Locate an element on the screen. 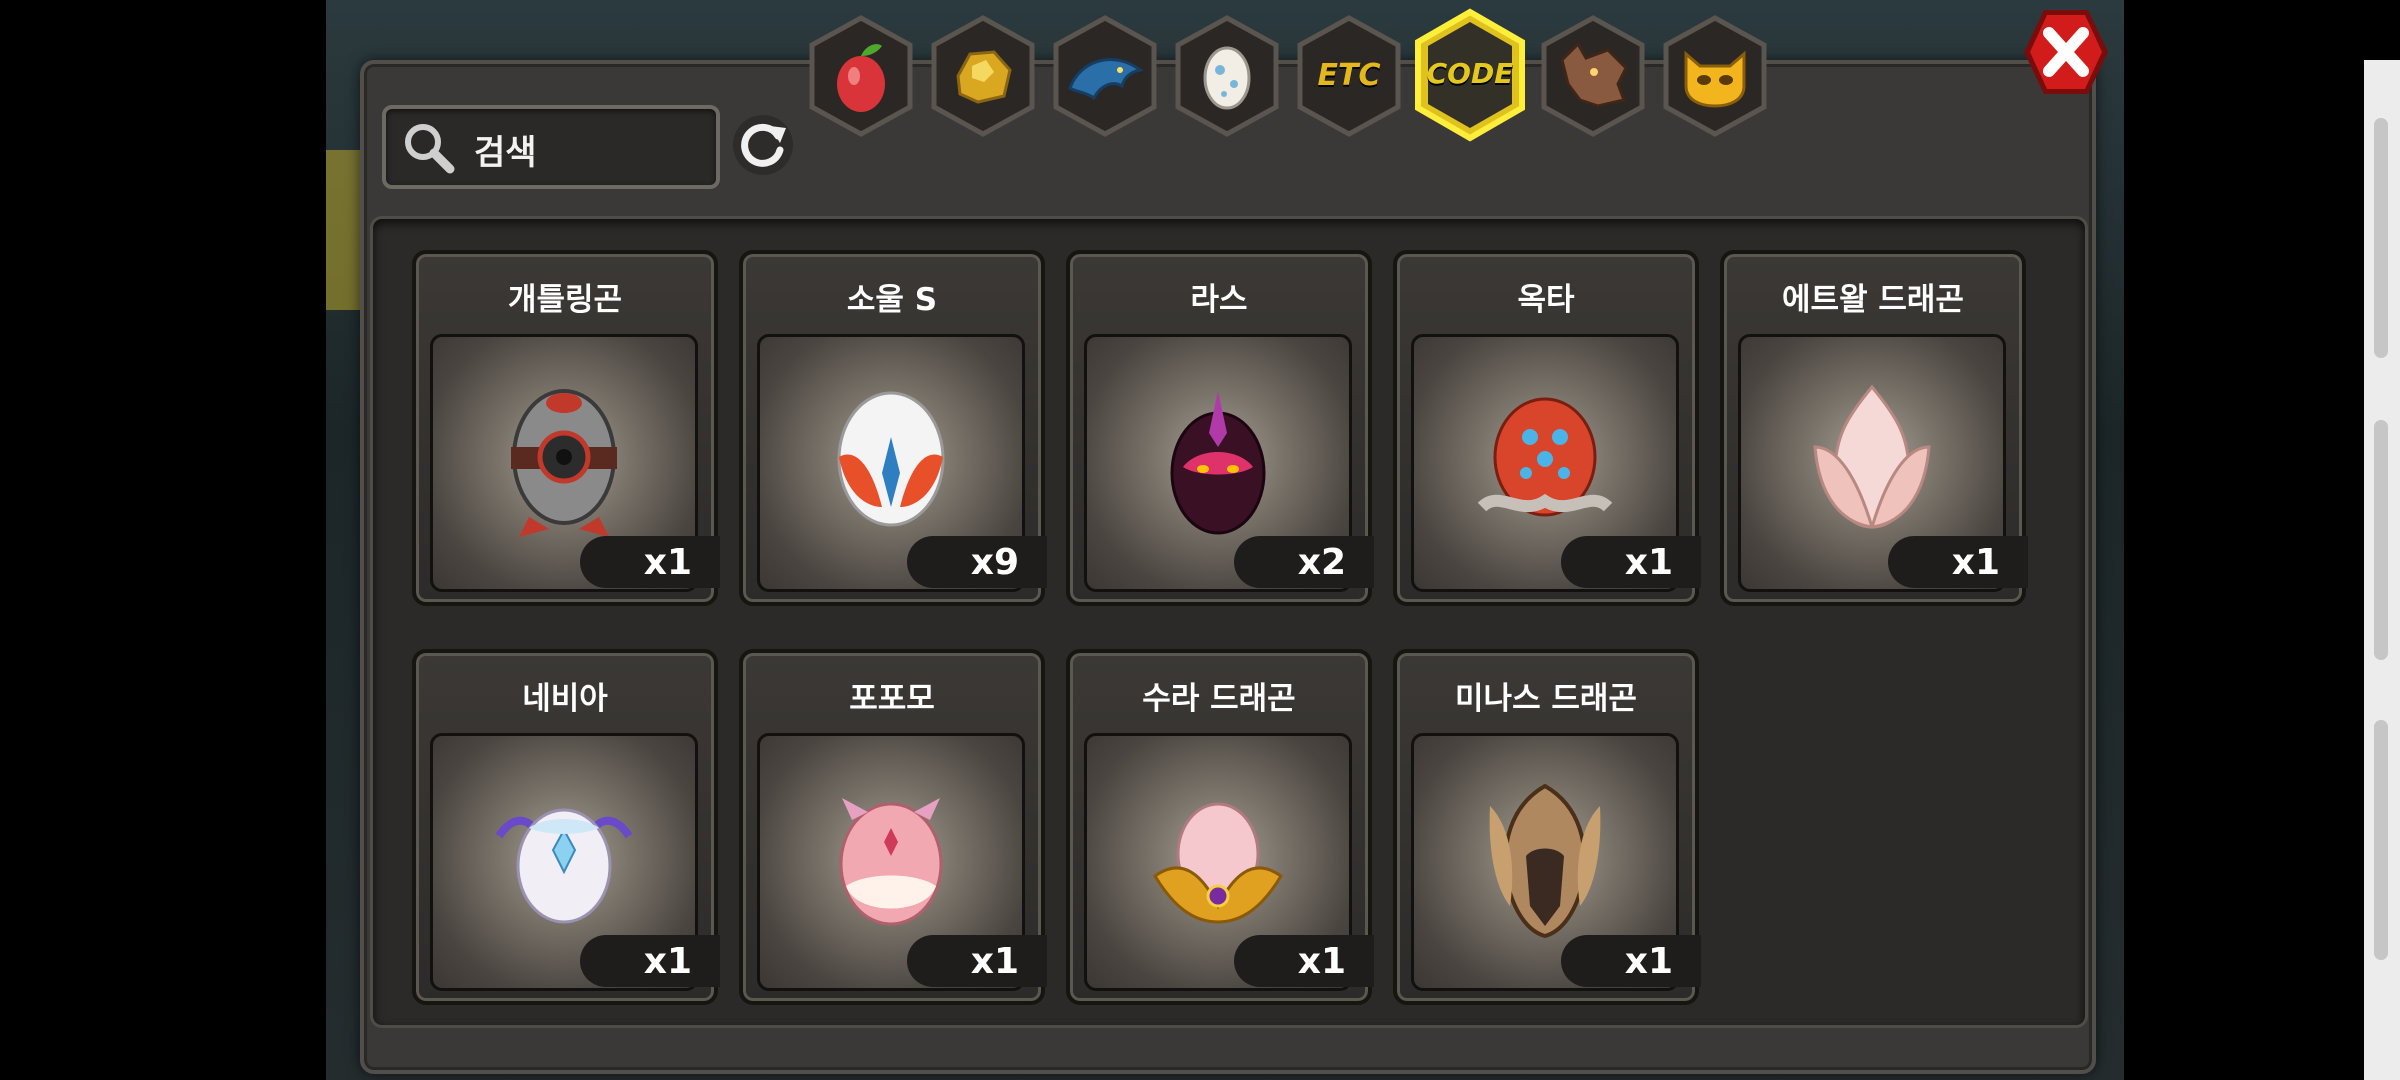 The height and width of the screenshot is (1080, 2400). item-name: 수라 드래곤 is located at coordinates (1219, 699).